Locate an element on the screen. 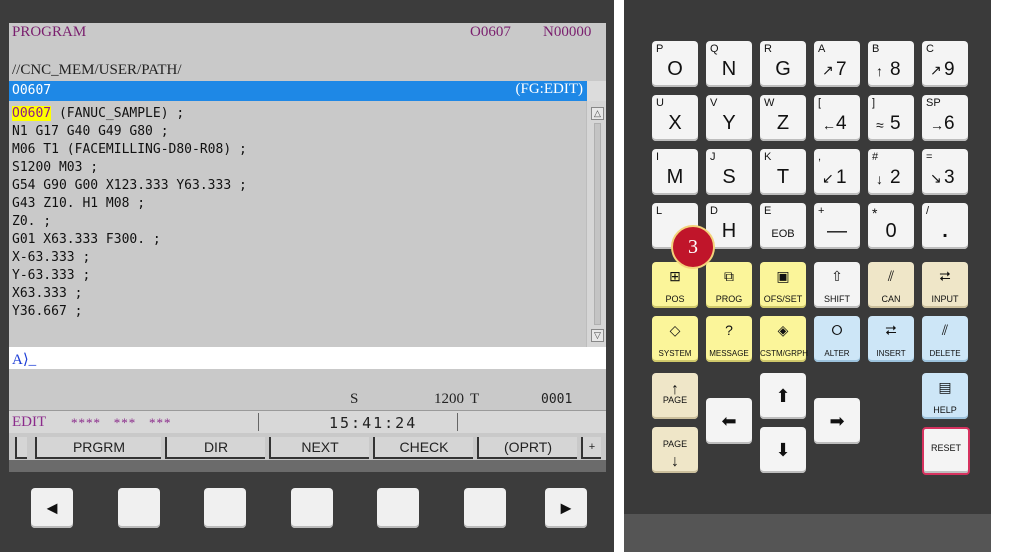 The image size is (1011, 555). graph-icon: ◈ is located at coordinates (783, 330).